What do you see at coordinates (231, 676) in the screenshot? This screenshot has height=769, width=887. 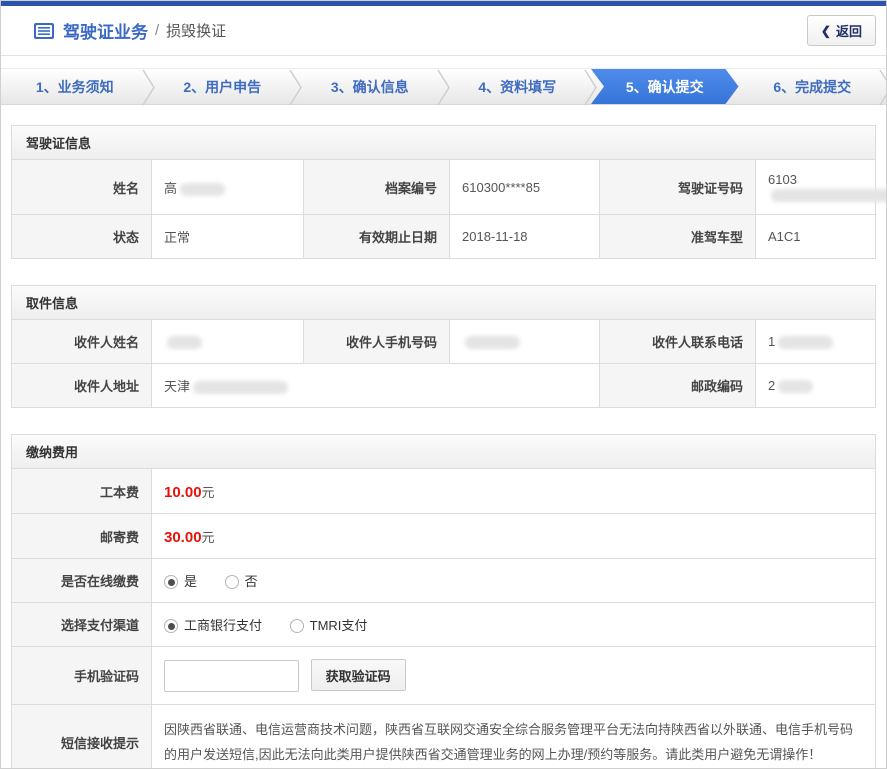 I see `sms-code-input` at bounding box center [231, 676].